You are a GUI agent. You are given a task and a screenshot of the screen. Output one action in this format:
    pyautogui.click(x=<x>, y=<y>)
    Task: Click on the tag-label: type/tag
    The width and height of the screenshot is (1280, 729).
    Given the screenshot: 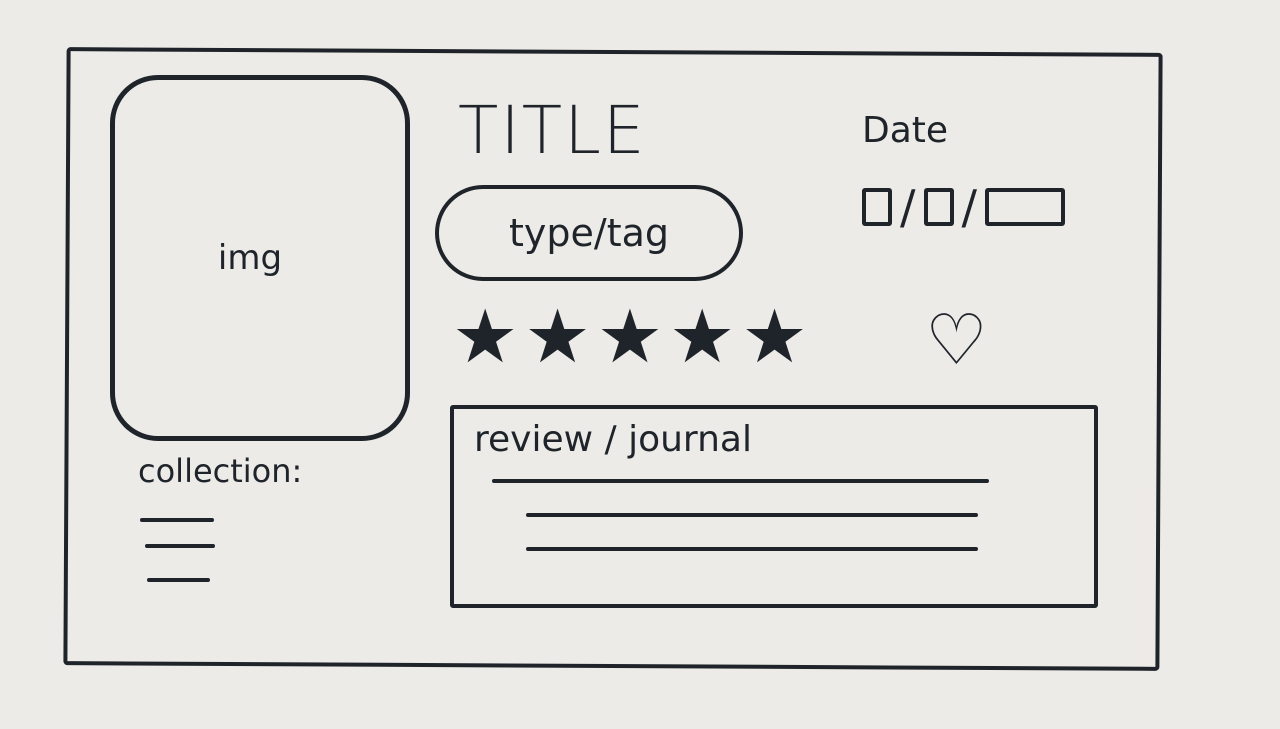 What is the action you would take?
    pyautogui.click(x=589, y=233)
    